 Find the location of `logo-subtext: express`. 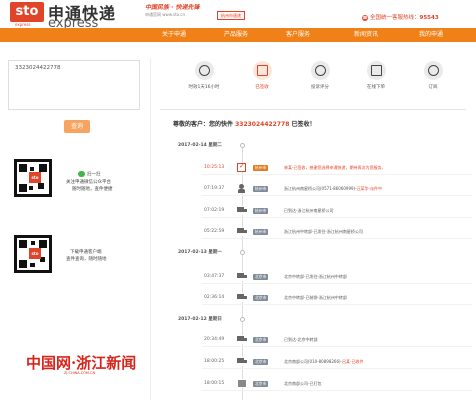

logo-subtext: express is located at coordinates (23, 24).